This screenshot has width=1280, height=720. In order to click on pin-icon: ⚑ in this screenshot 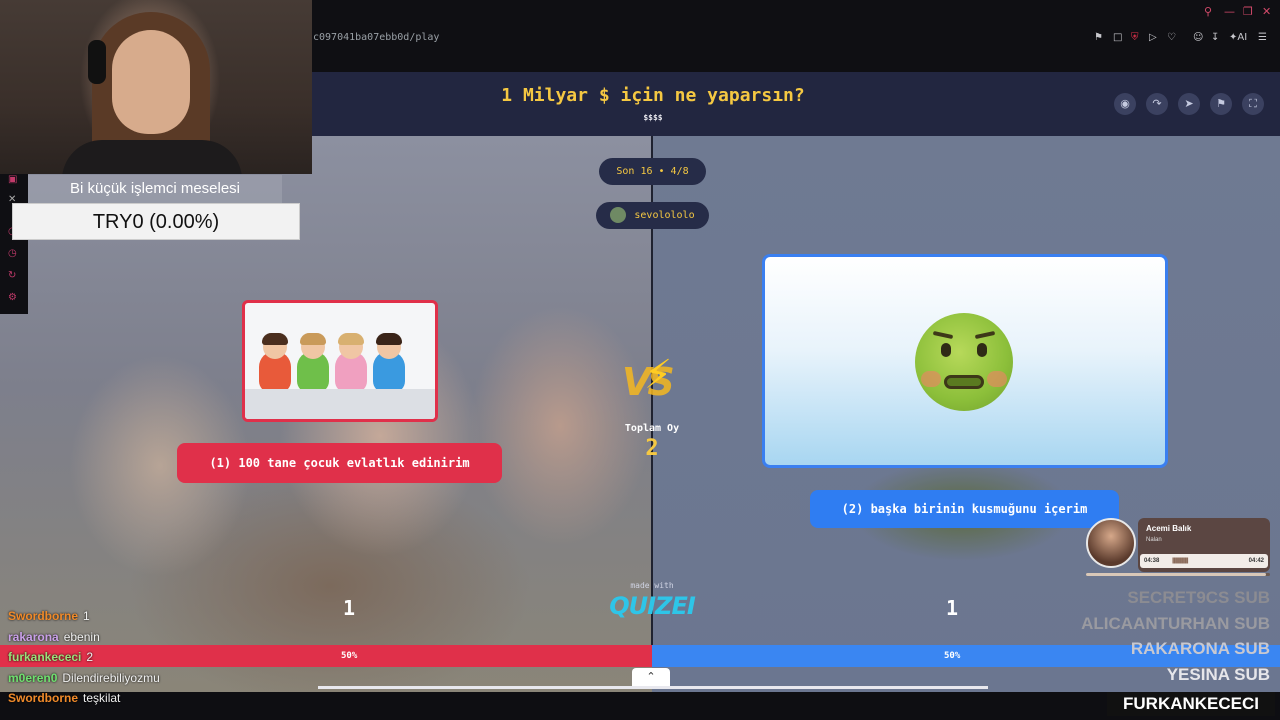, I will do `click(1098, 37)`.